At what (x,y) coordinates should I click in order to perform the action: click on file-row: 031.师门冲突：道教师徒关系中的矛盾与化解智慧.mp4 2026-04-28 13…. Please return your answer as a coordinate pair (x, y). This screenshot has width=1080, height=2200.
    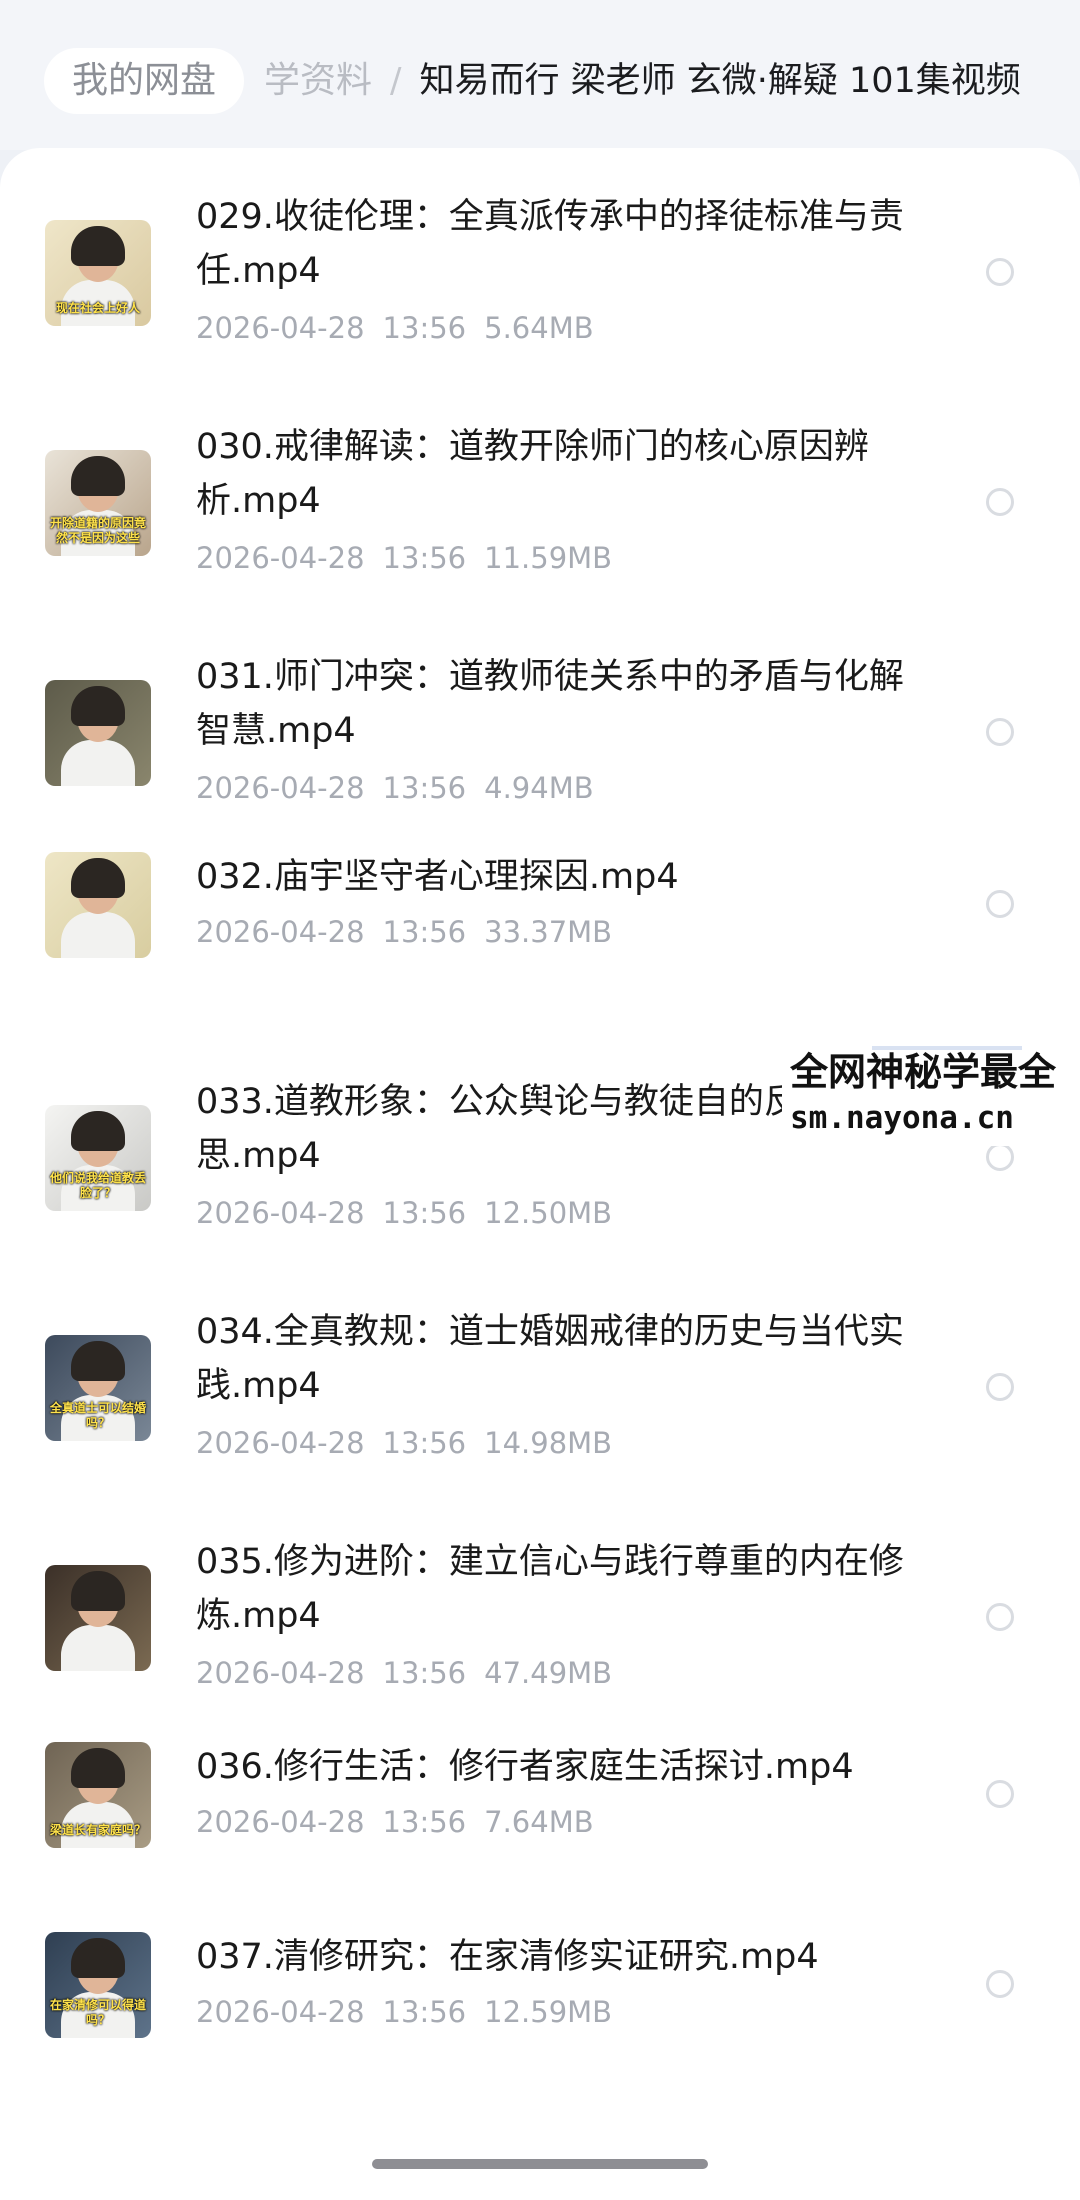
    Looking at the image, I should click on (540, 730).